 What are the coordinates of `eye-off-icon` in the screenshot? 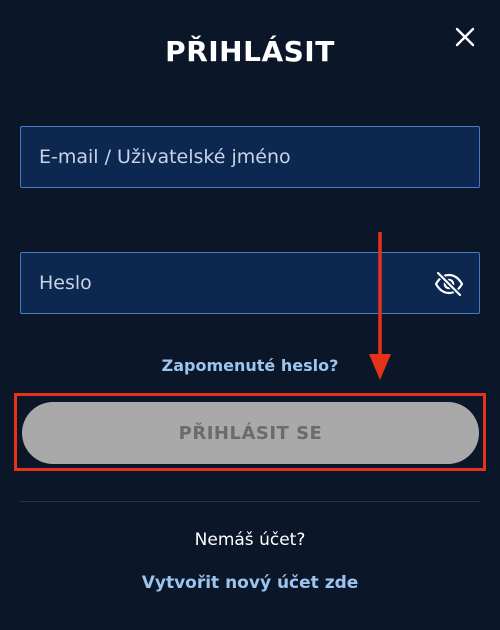 It's located at (449, 284).